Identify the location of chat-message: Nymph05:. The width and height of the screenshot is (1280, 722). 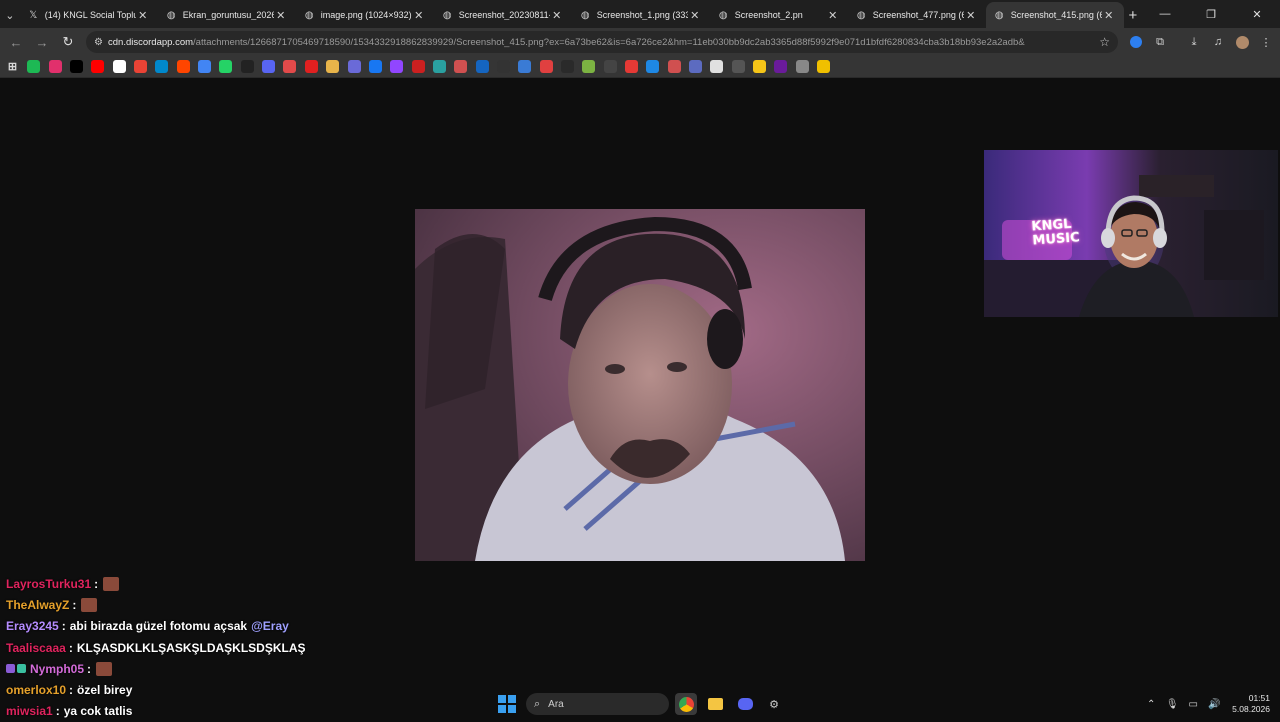
(216, 668).